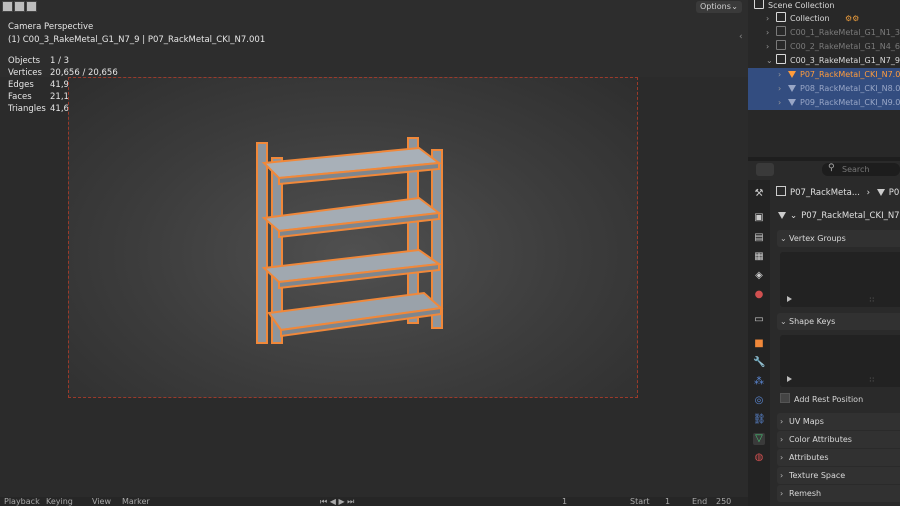 Image resolution: width=900 pixels, height=506 pixels. I want to click on material-shading-icon, so click(31, 6).